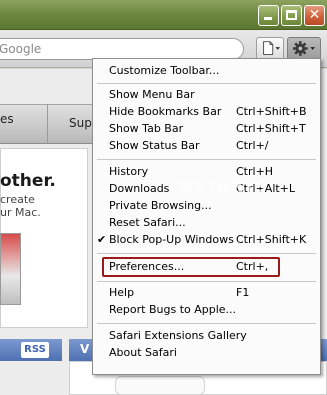 This screenshot has height=395, width=327. What do you see at coordinates (206, 293) in the screenshot?
I see `menu-item-help: Help F1` at bounding box center [206, 293].